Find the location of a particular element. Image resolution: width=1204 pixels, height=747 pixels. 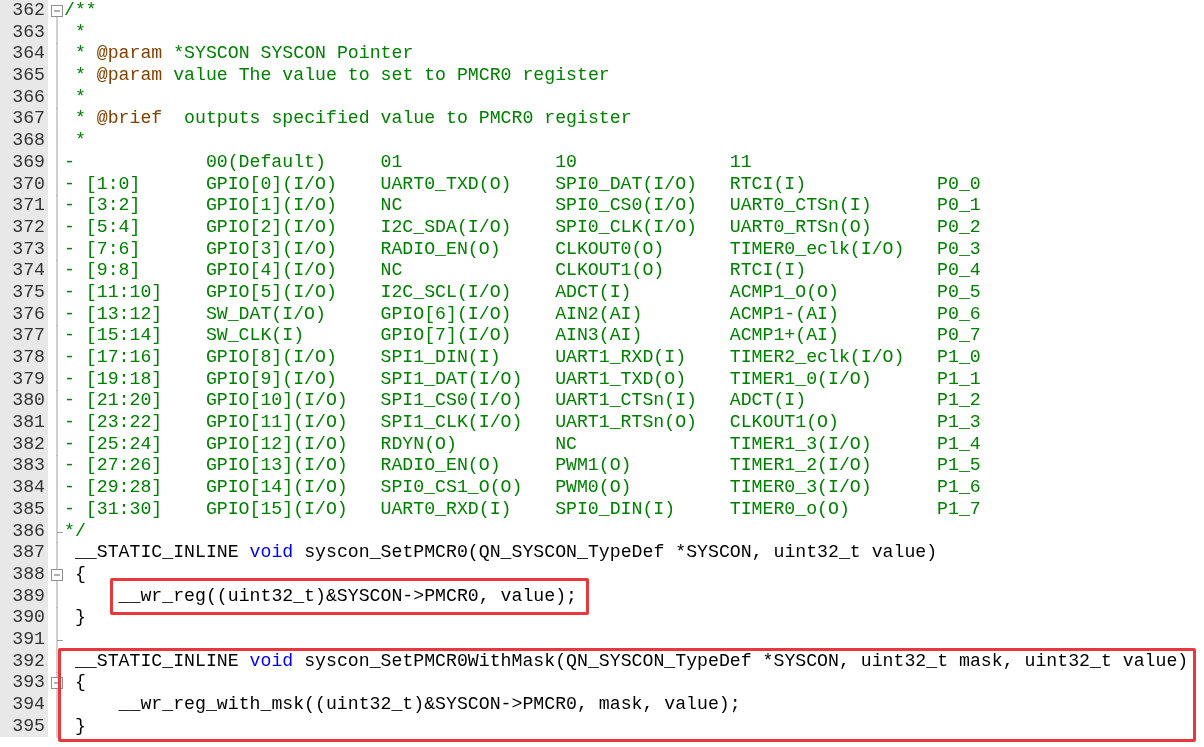

comment-table-cell-text: ACMP1+(AI) is located at coordinates (784, 336).